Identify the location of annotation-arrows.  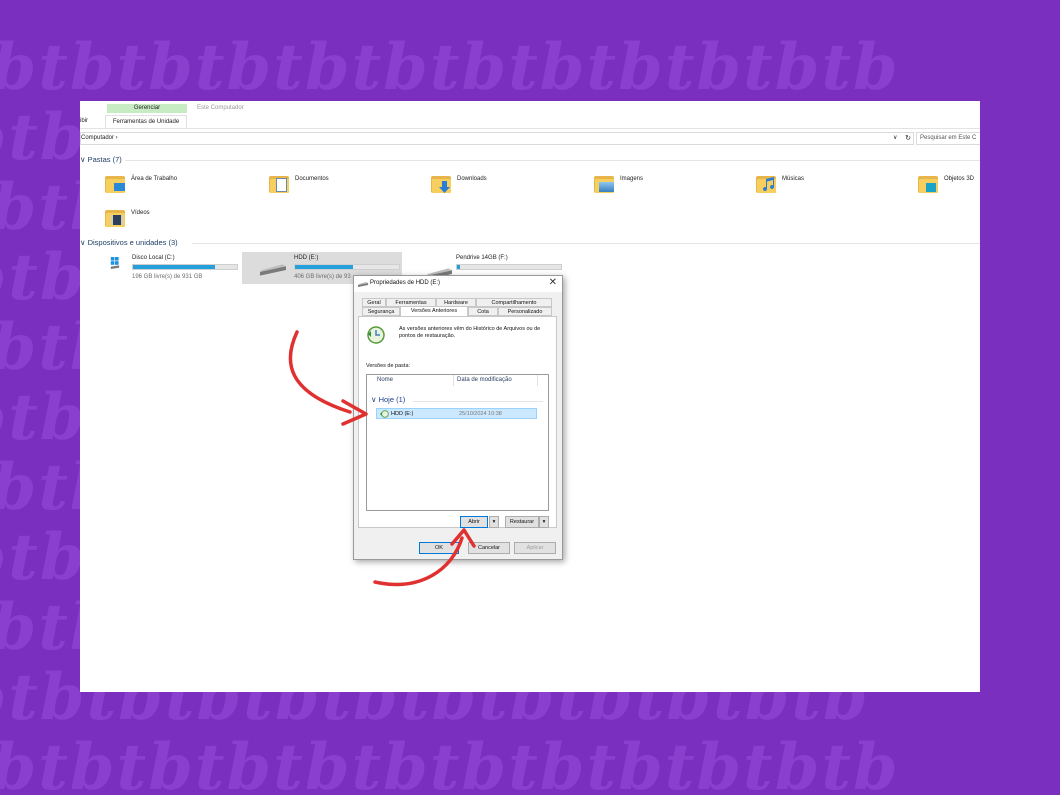
(382, 458).